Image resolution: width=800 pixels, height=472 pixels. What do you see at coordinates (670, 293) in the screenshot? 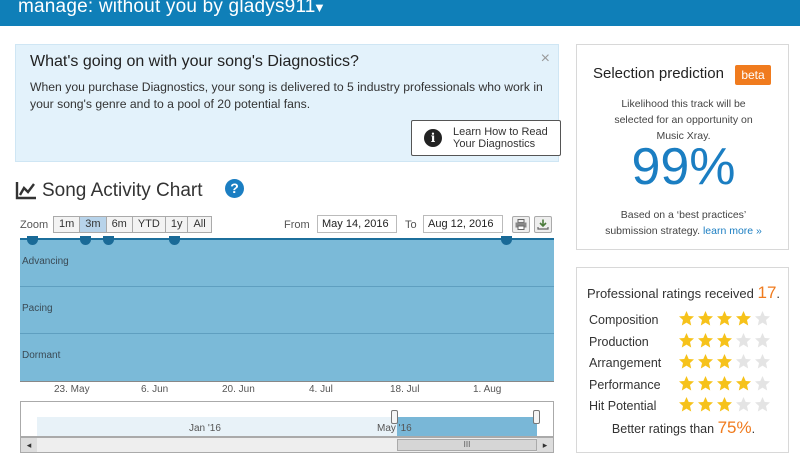
I see `ratings-received-label: Professional ratings received` at bounding box center [670, 293].